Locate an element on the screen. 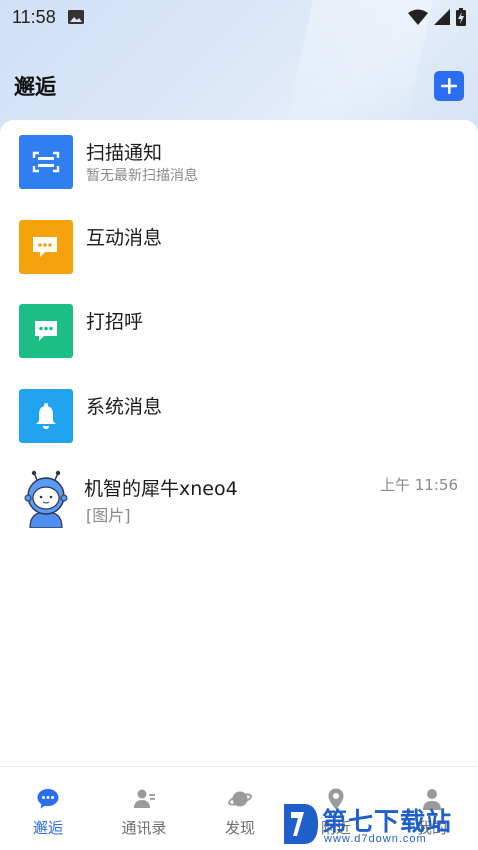 The height and width of the screenshot is (850, 478). tab-encounter: 邂逅 is located at coordinates (48, 808).